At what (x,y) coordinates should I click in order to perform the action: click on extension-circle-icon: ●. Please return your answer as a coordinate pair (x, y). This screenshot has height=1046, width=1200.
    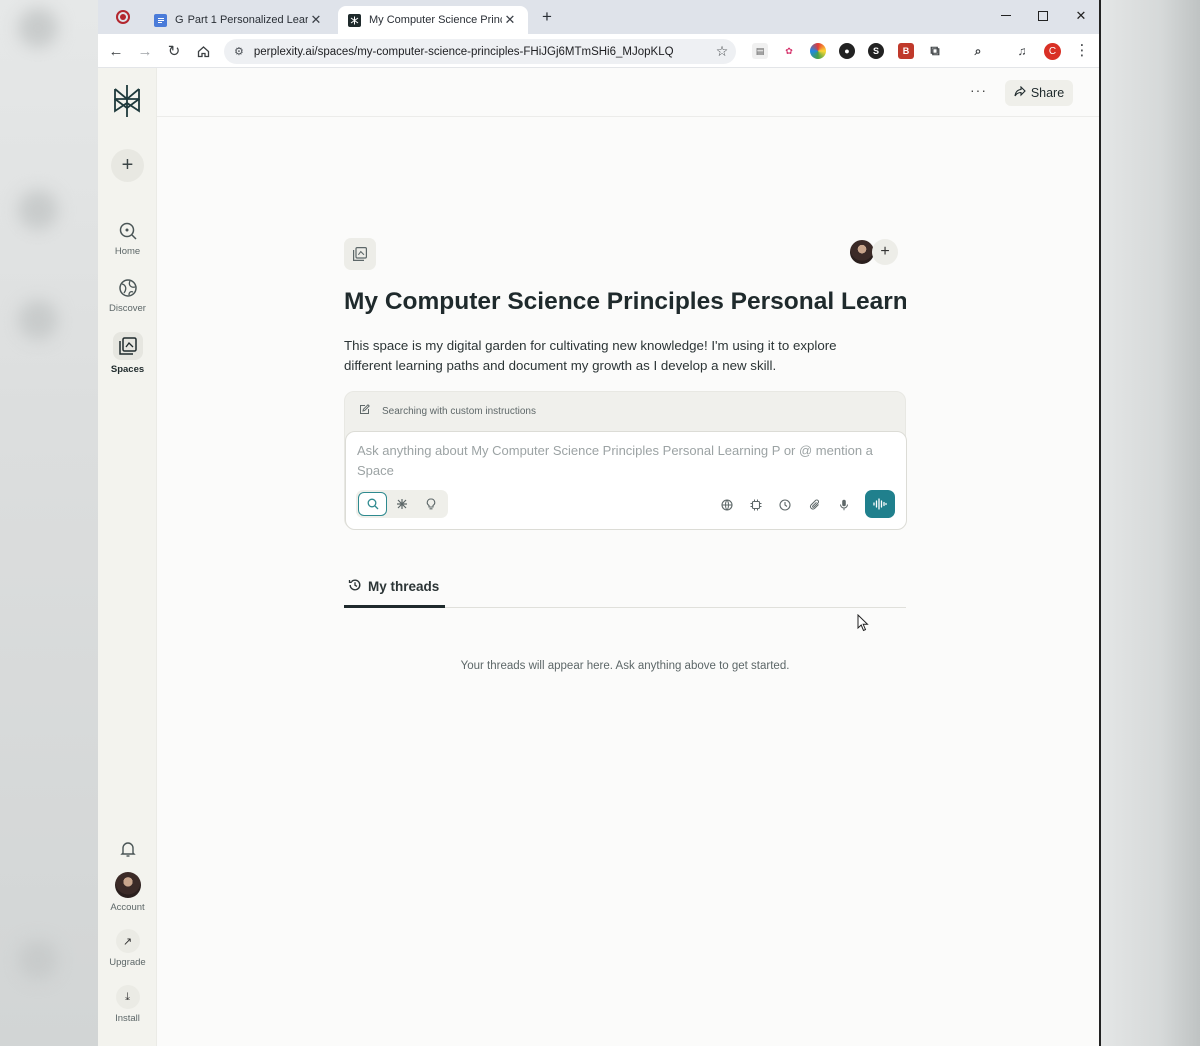
    Looking at the image, I should click on (847, 51).